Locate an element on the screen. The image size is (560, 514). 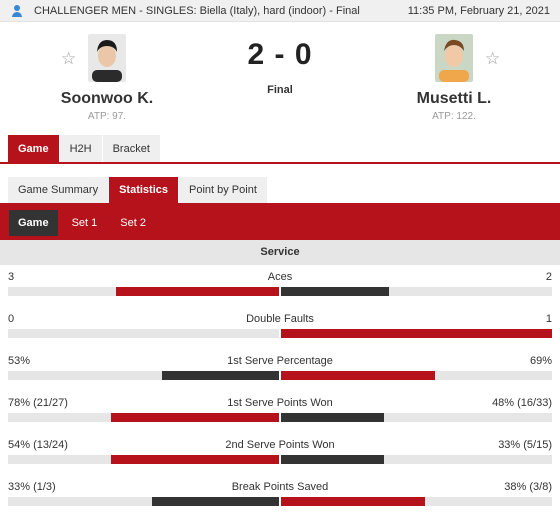
main-tabs-underline is located at coordinates (280, 163).